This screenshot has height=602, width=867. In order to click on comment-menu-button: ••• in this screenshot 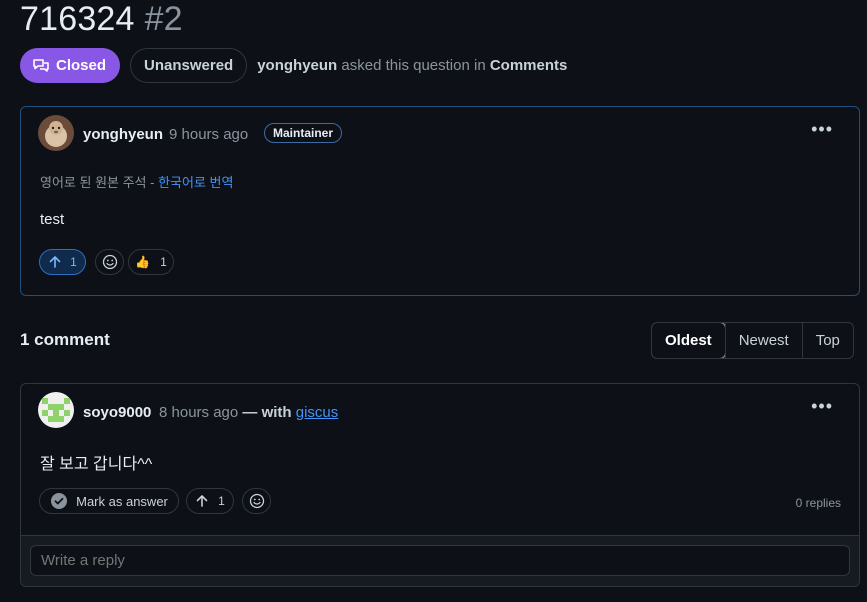, I will do `click(822, 406)`.